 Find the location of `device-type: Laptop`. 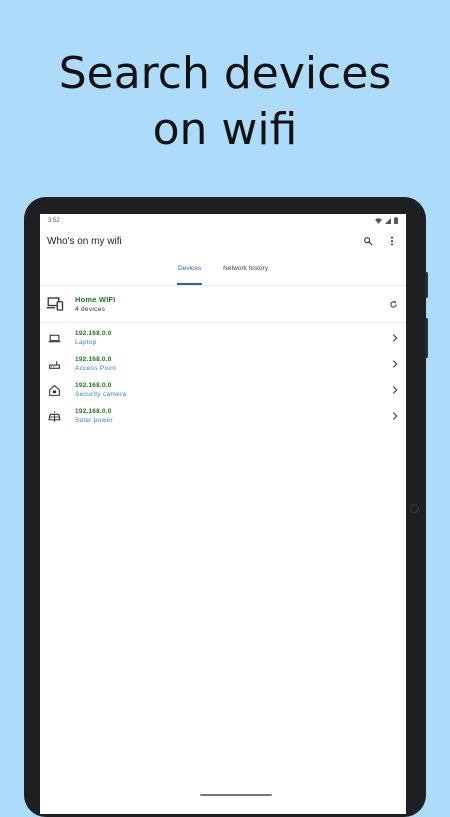

device-type: Laptop is located at coordinates (86, 342).